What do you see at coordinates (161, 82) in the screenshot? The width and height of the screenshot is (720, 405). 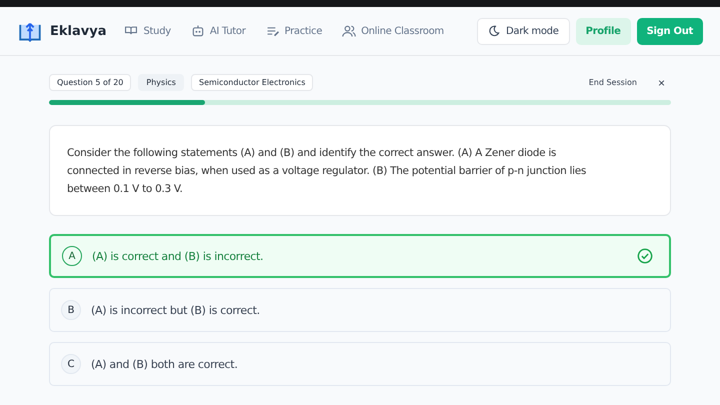 I see `tag: Physics` at bounding box center [161, 82].